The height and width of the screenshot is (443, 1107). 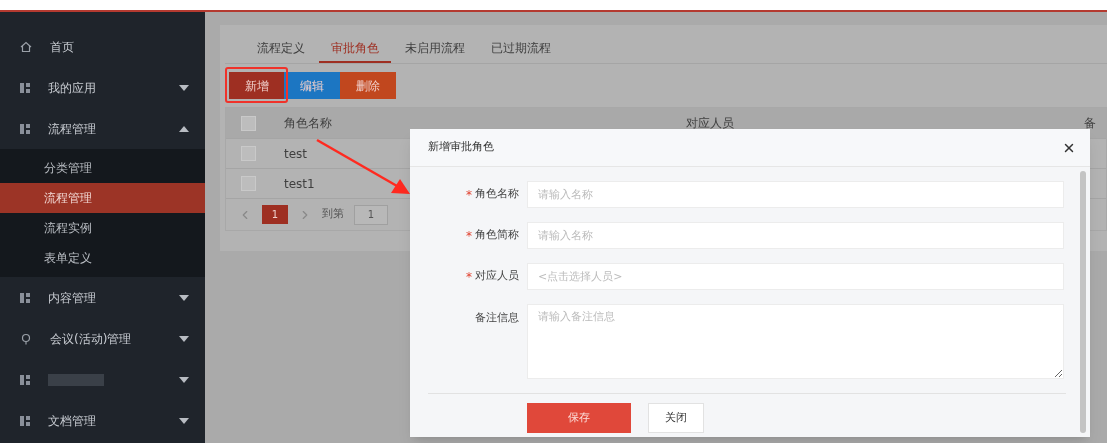 I want to click on field-label: 对应人员, so click(x=497, y=276).